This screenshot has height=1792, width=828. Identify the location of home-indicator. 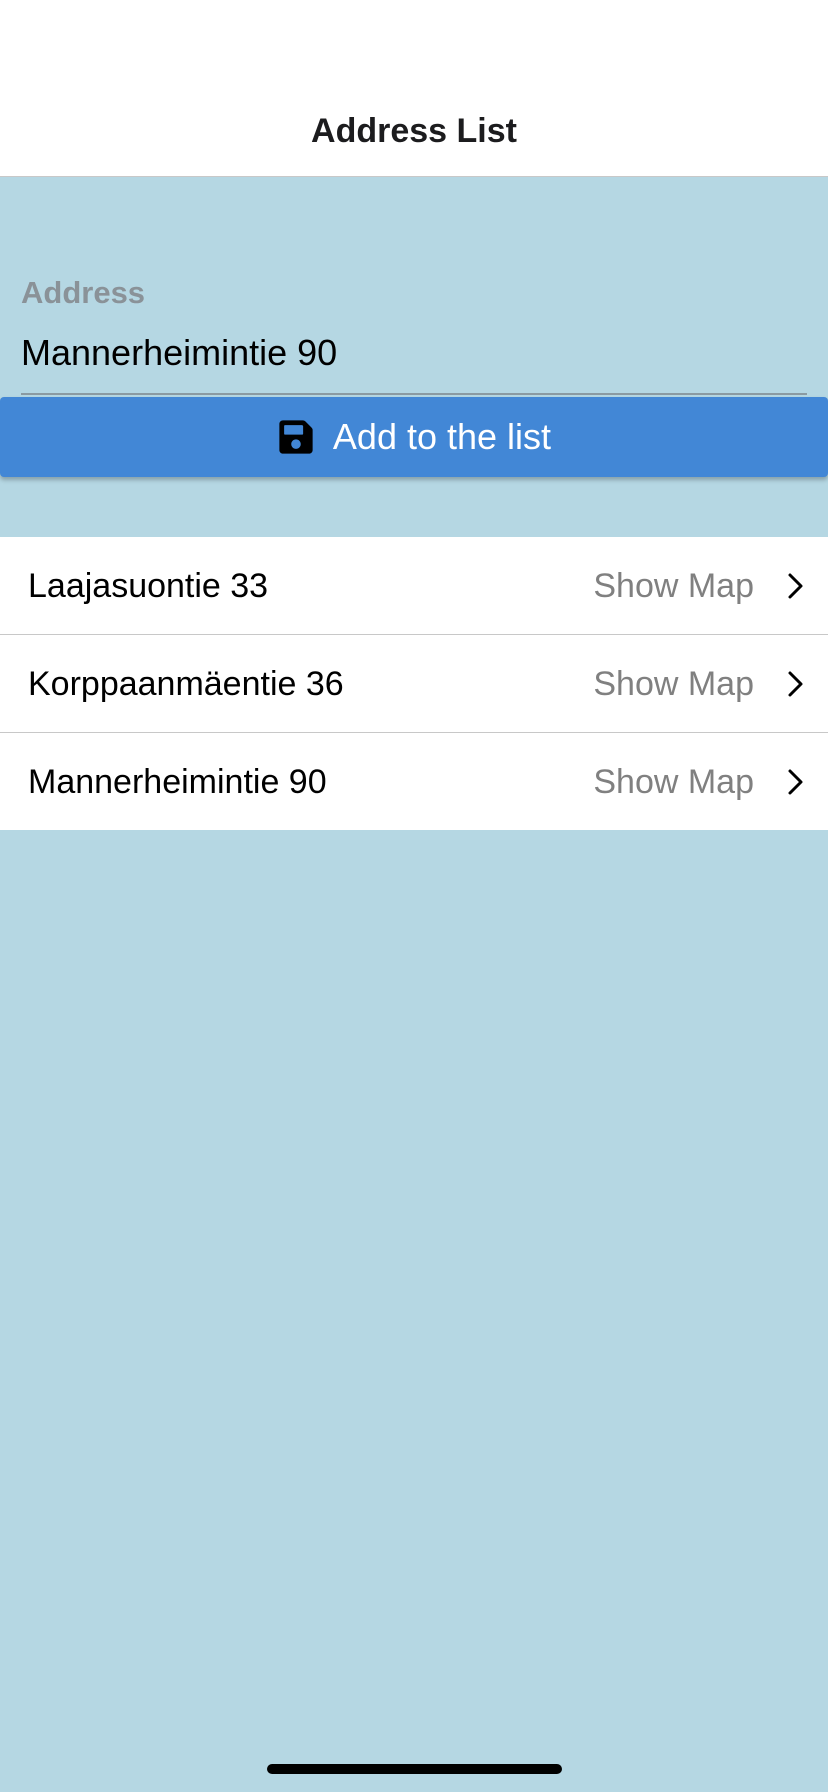
(414, 1769).